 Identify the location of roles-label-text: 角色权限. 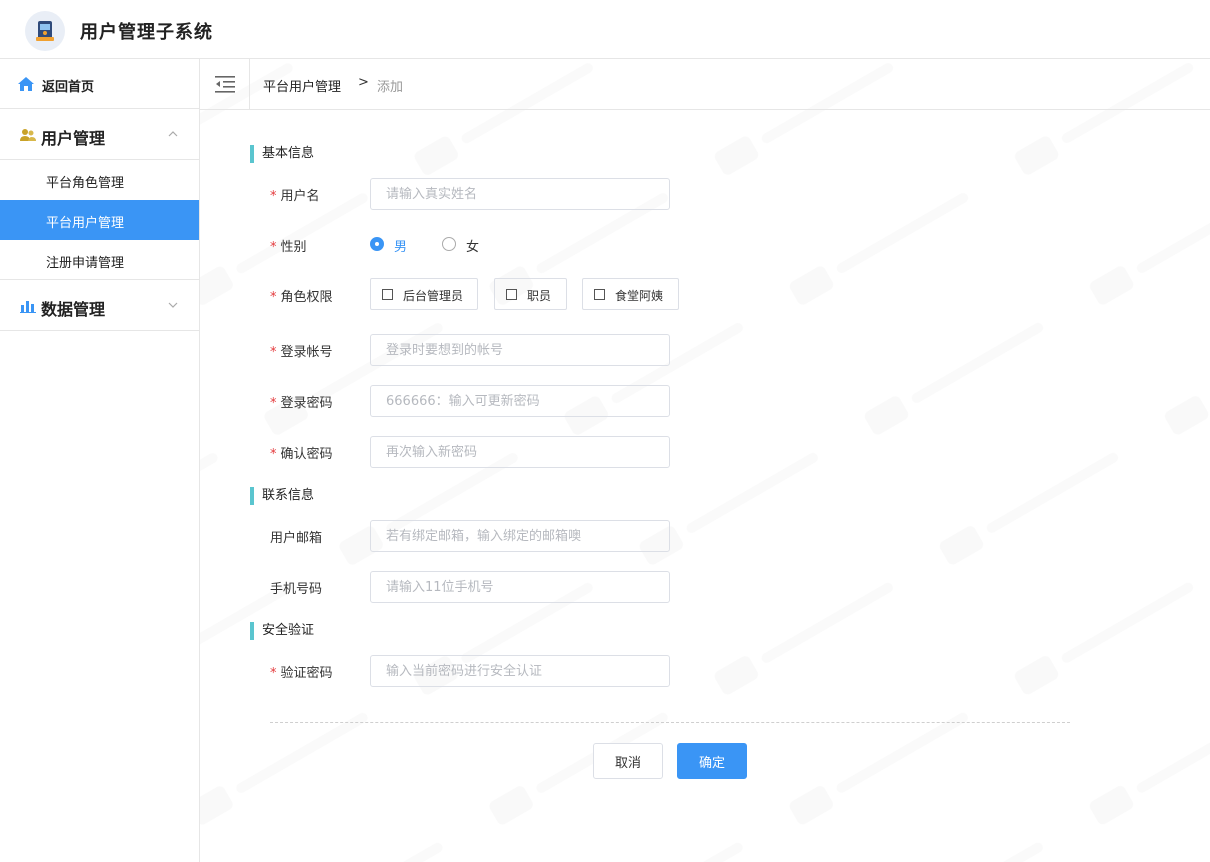
(306, 297).